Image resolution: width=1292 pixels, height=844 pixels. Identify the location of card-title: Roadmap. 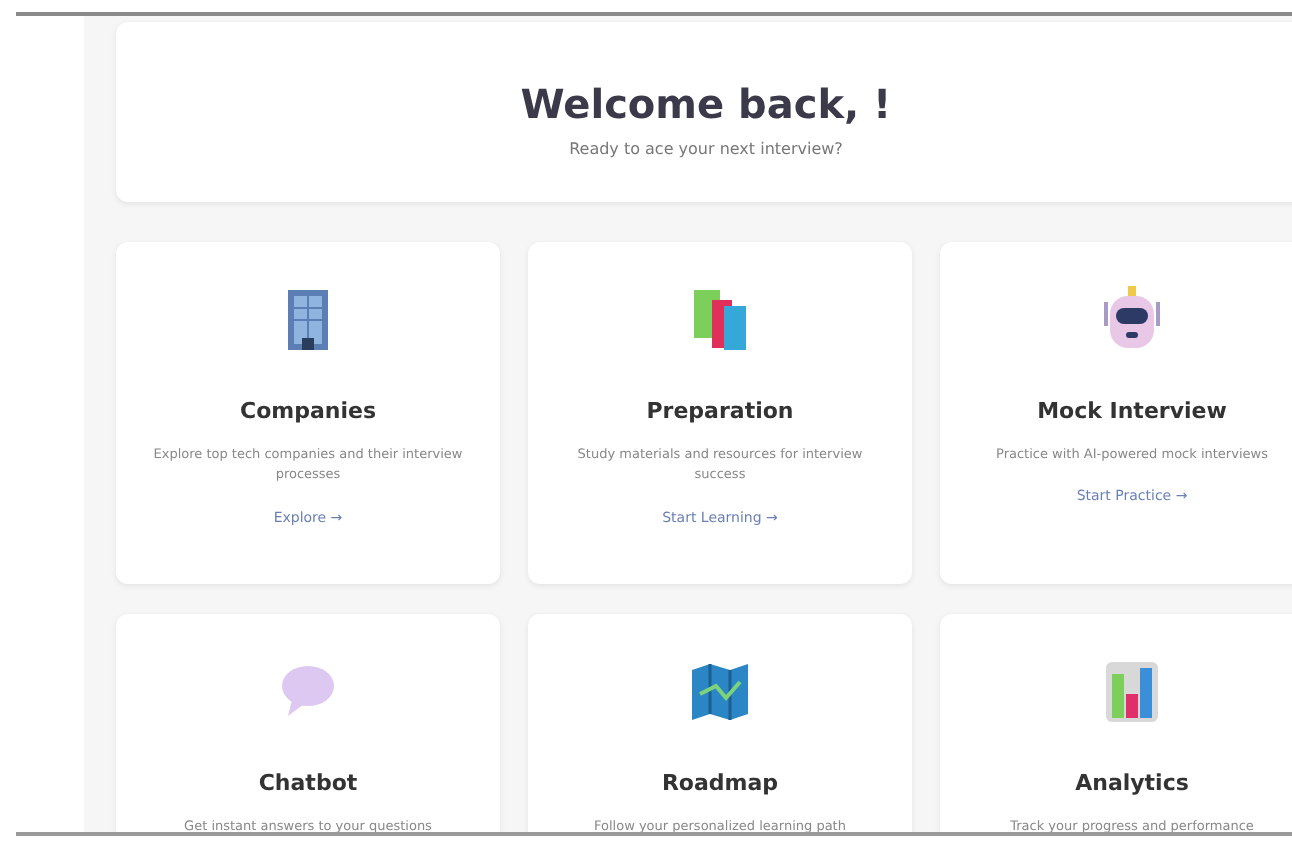
(720, 783).